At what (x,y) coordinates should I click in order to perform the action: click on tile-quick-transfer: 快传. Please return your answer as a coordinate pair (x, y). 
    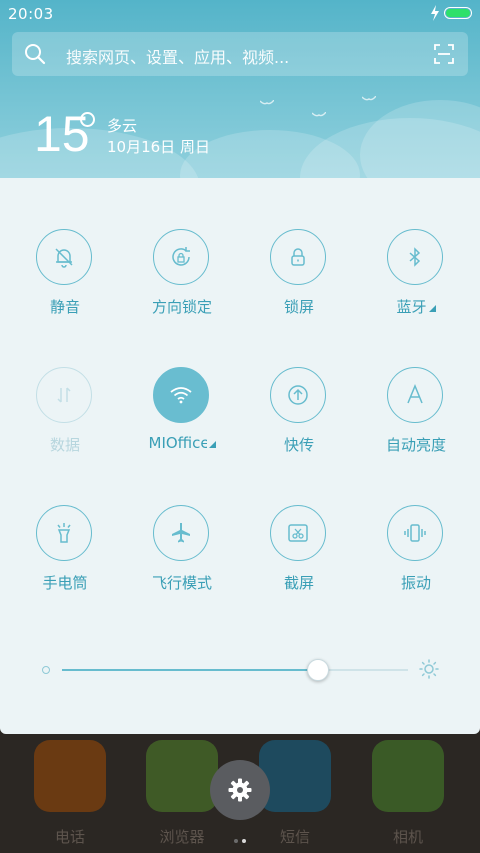
    Looking at the image, I should click on (299, 417).